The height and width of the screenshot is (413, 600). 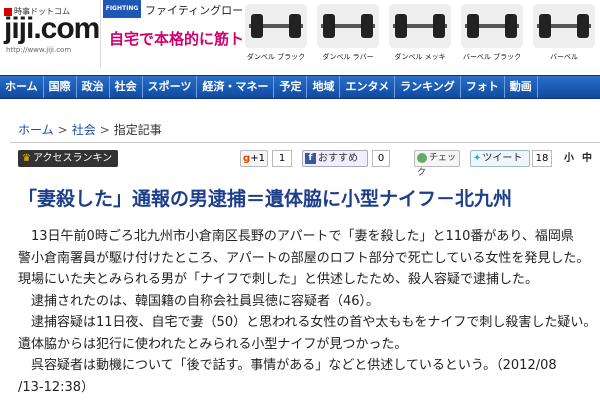 What do you see at coordinates (199, 301) in the screenshot?
I see `article-line: 逮捕されたのは、韓国籍の自称会社員呉徳に容疑者（46）。` at bounding box center [199, 301].